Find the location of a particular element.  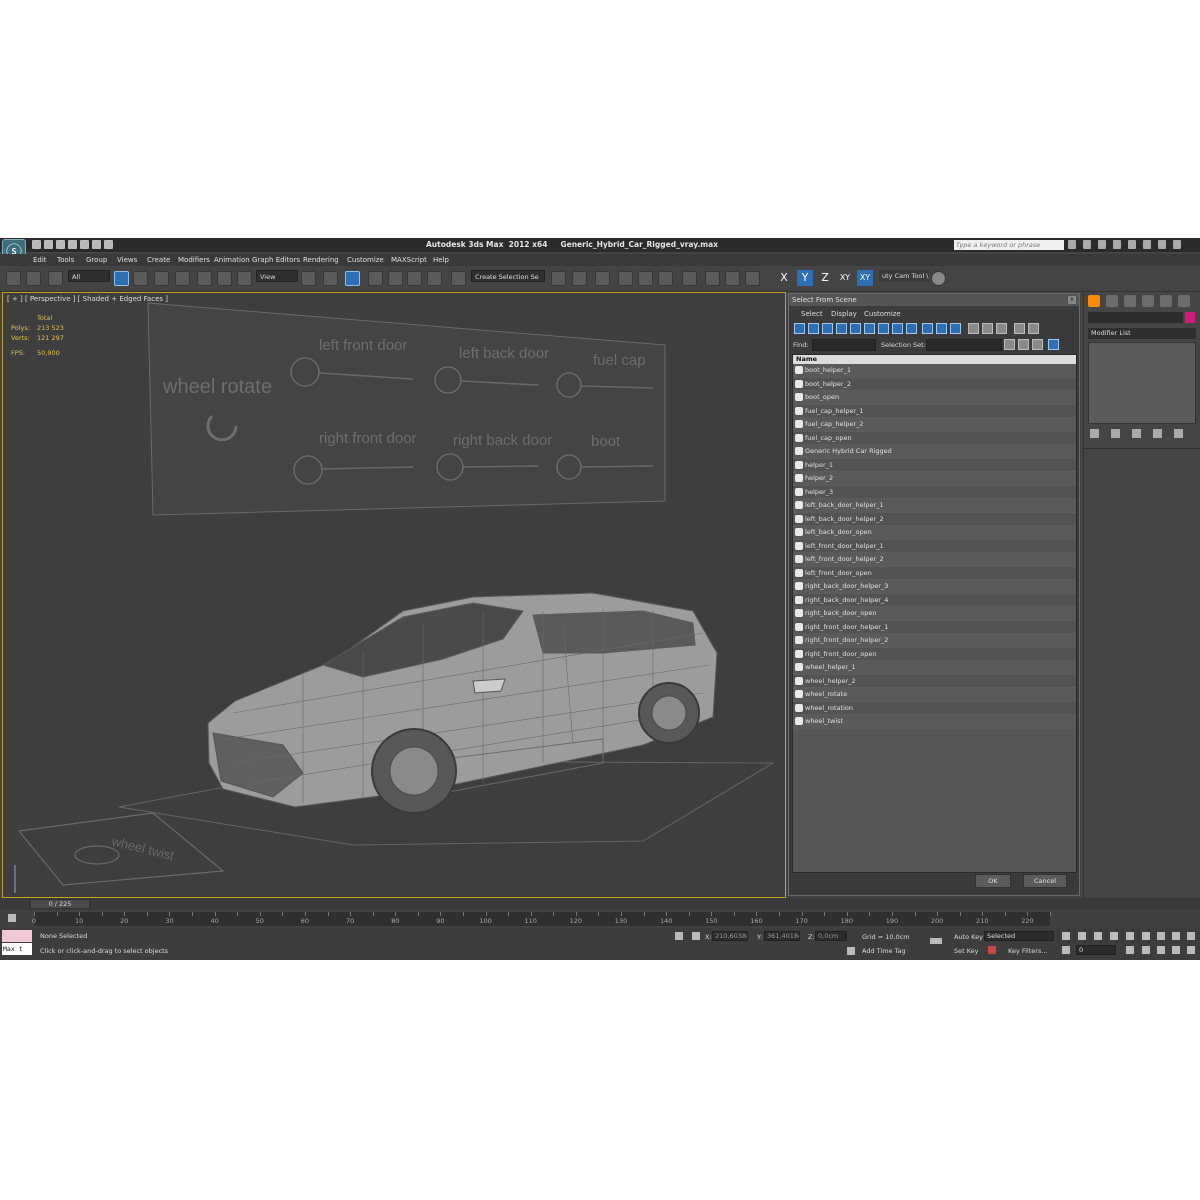

list-item: fuel_cap_open is located at coordinates (934, 438).